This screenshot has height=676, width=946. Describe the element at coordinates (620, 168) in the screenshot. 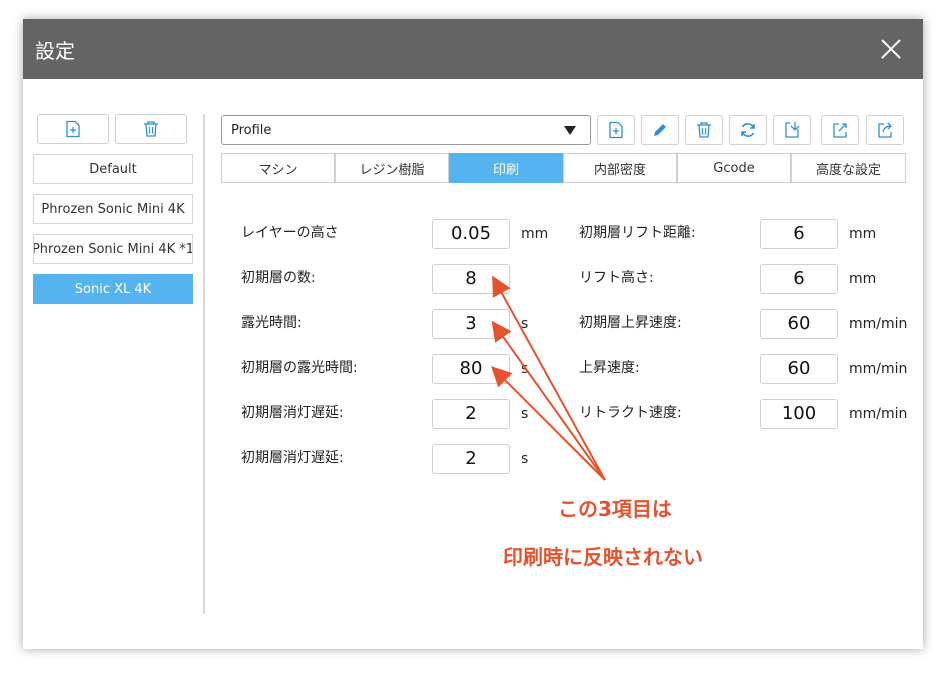

I see `tab-infill: 内部密度` at that location.